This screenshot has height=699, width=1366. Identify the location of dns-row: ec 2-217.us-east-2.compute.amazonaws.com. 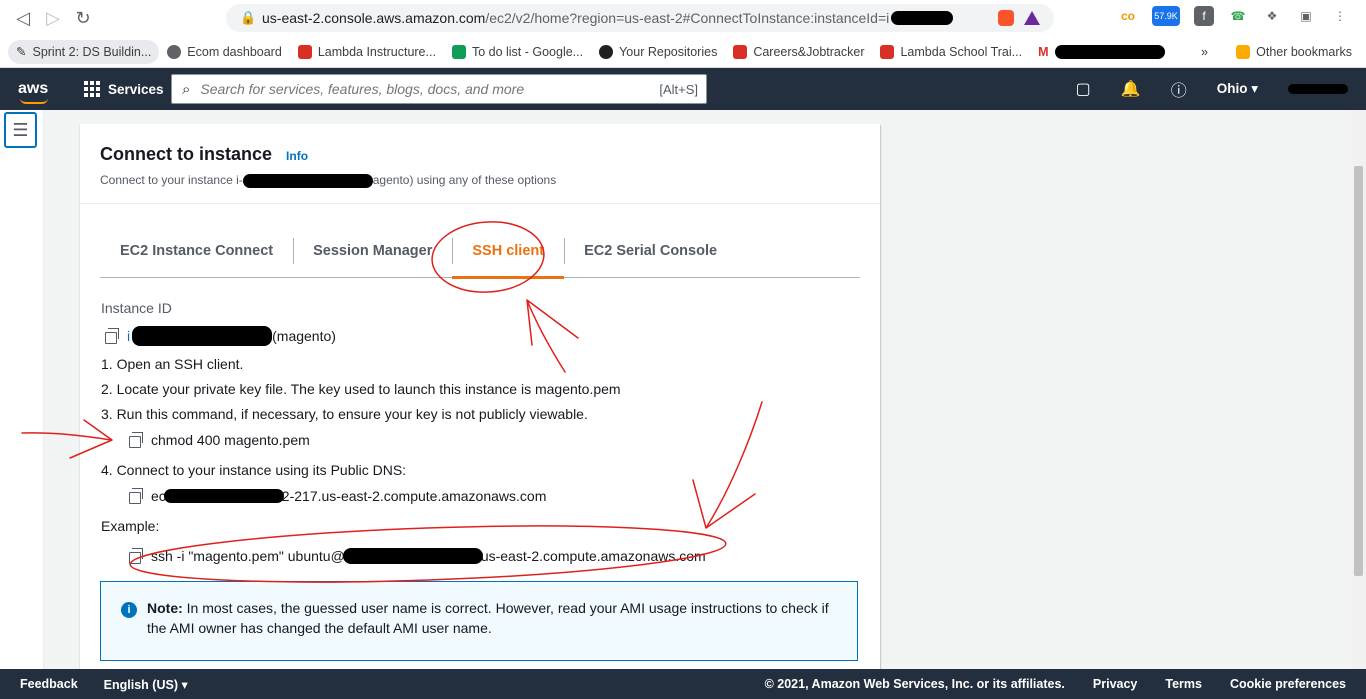
(495, 496).